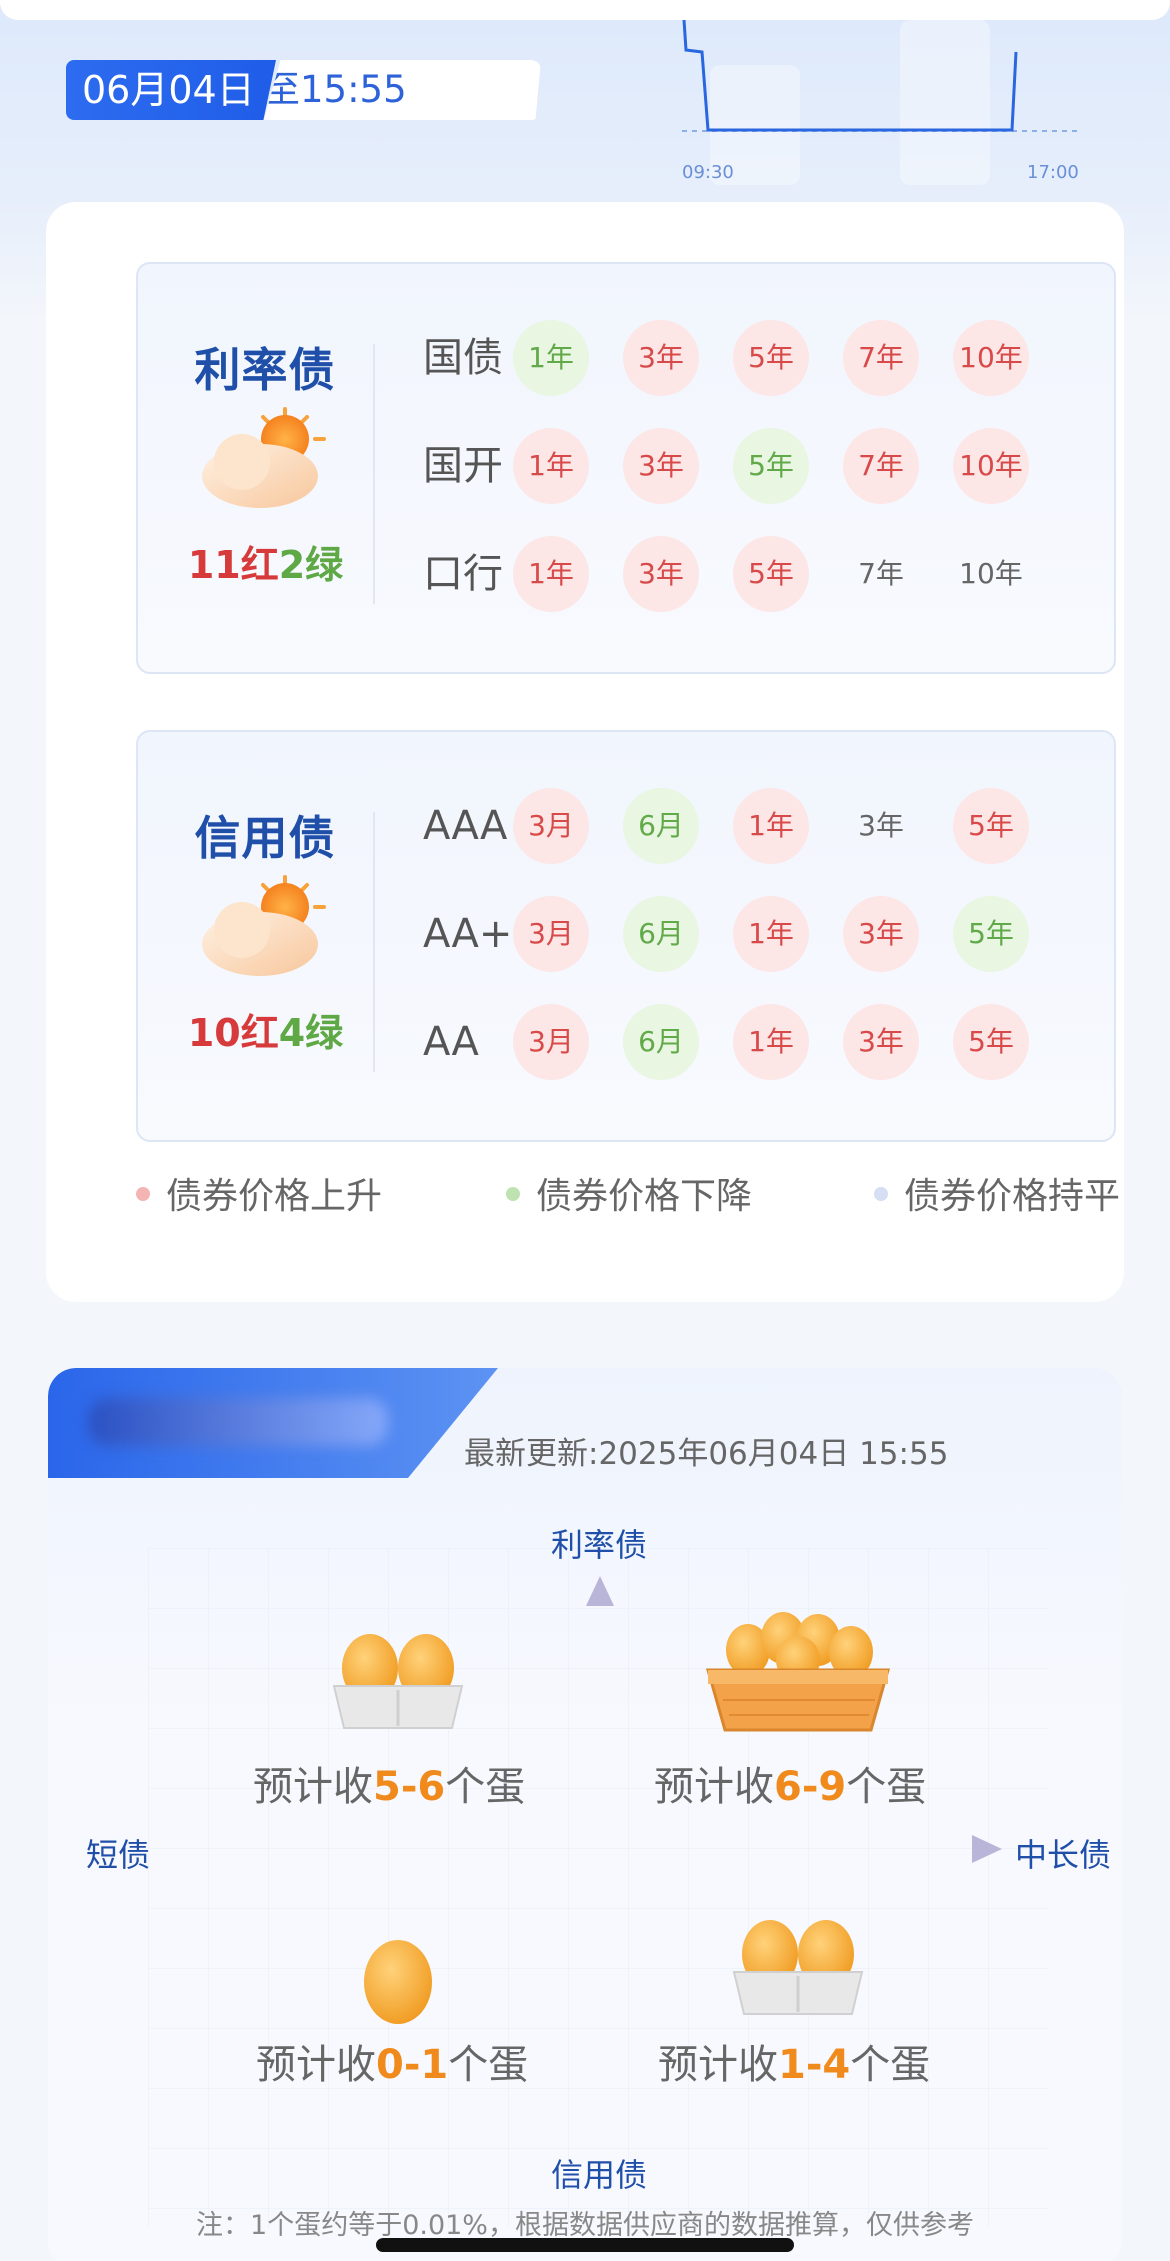 The width and height of the screenshot is (1170, 2261). I want to click on single-egg-icon, so click(398, 1982).